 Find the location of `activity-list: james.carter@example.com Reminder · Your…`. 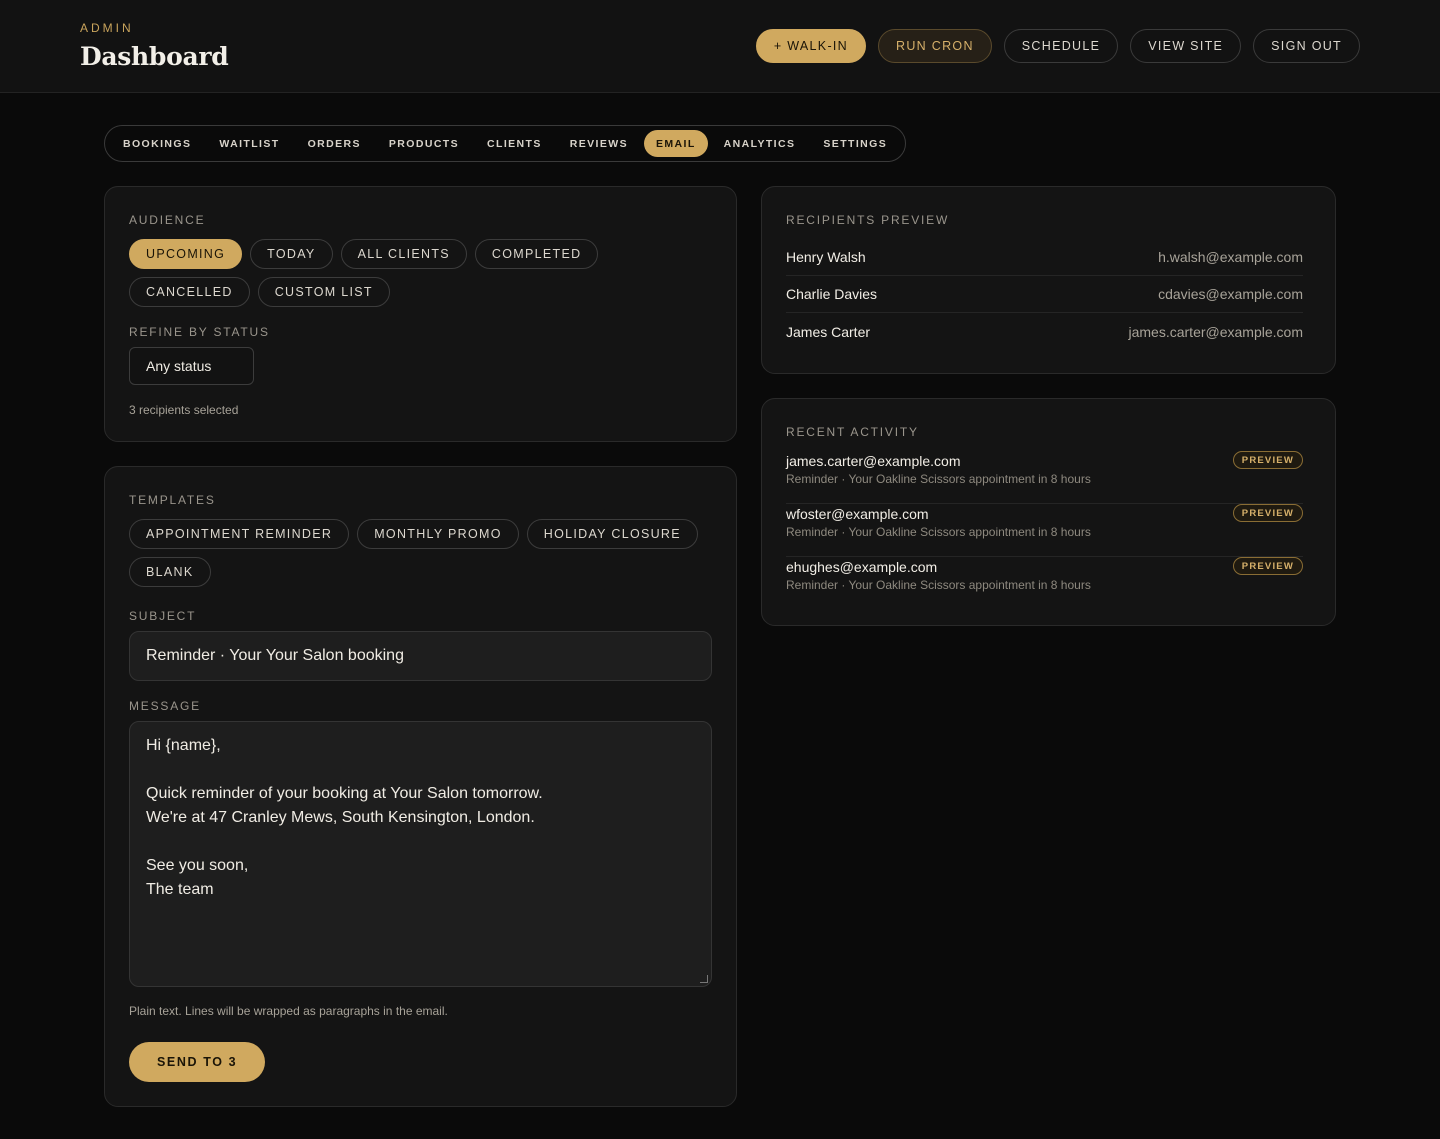

activity-list: james.carter@example.com Reminder · Your… is located at coordinates (1044, 530).